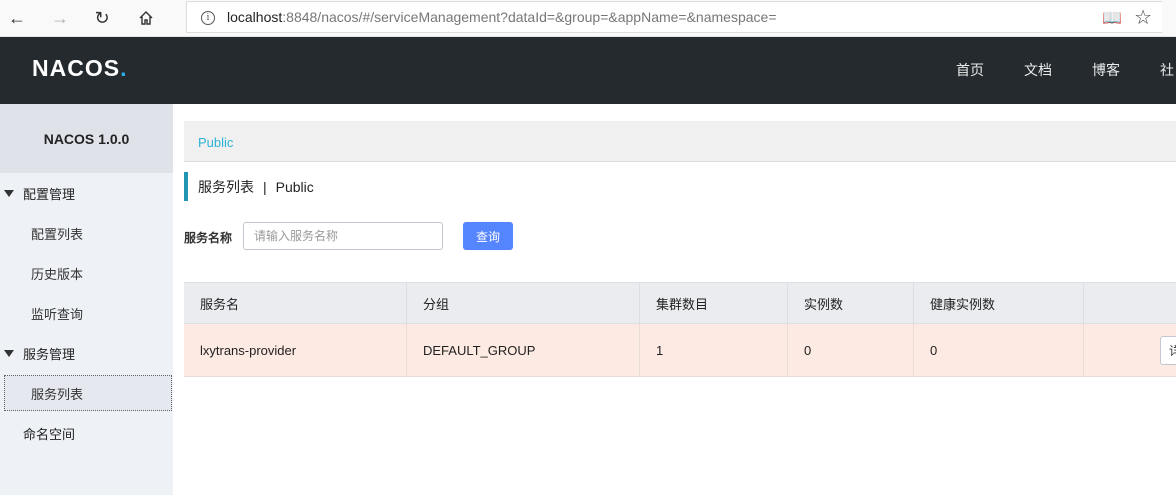 This screenshot has height=495, width=1176. What do you see at coordinates (215, 142) in the screenshot?
I see `namespace-link-public: Public` at bounding box center [215, 142].